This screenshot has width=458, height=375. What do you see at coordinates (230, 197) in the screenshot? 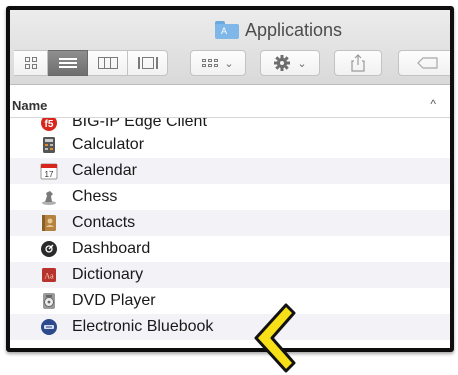
I see `list-item: Chess` at bounding box center [230, 197].